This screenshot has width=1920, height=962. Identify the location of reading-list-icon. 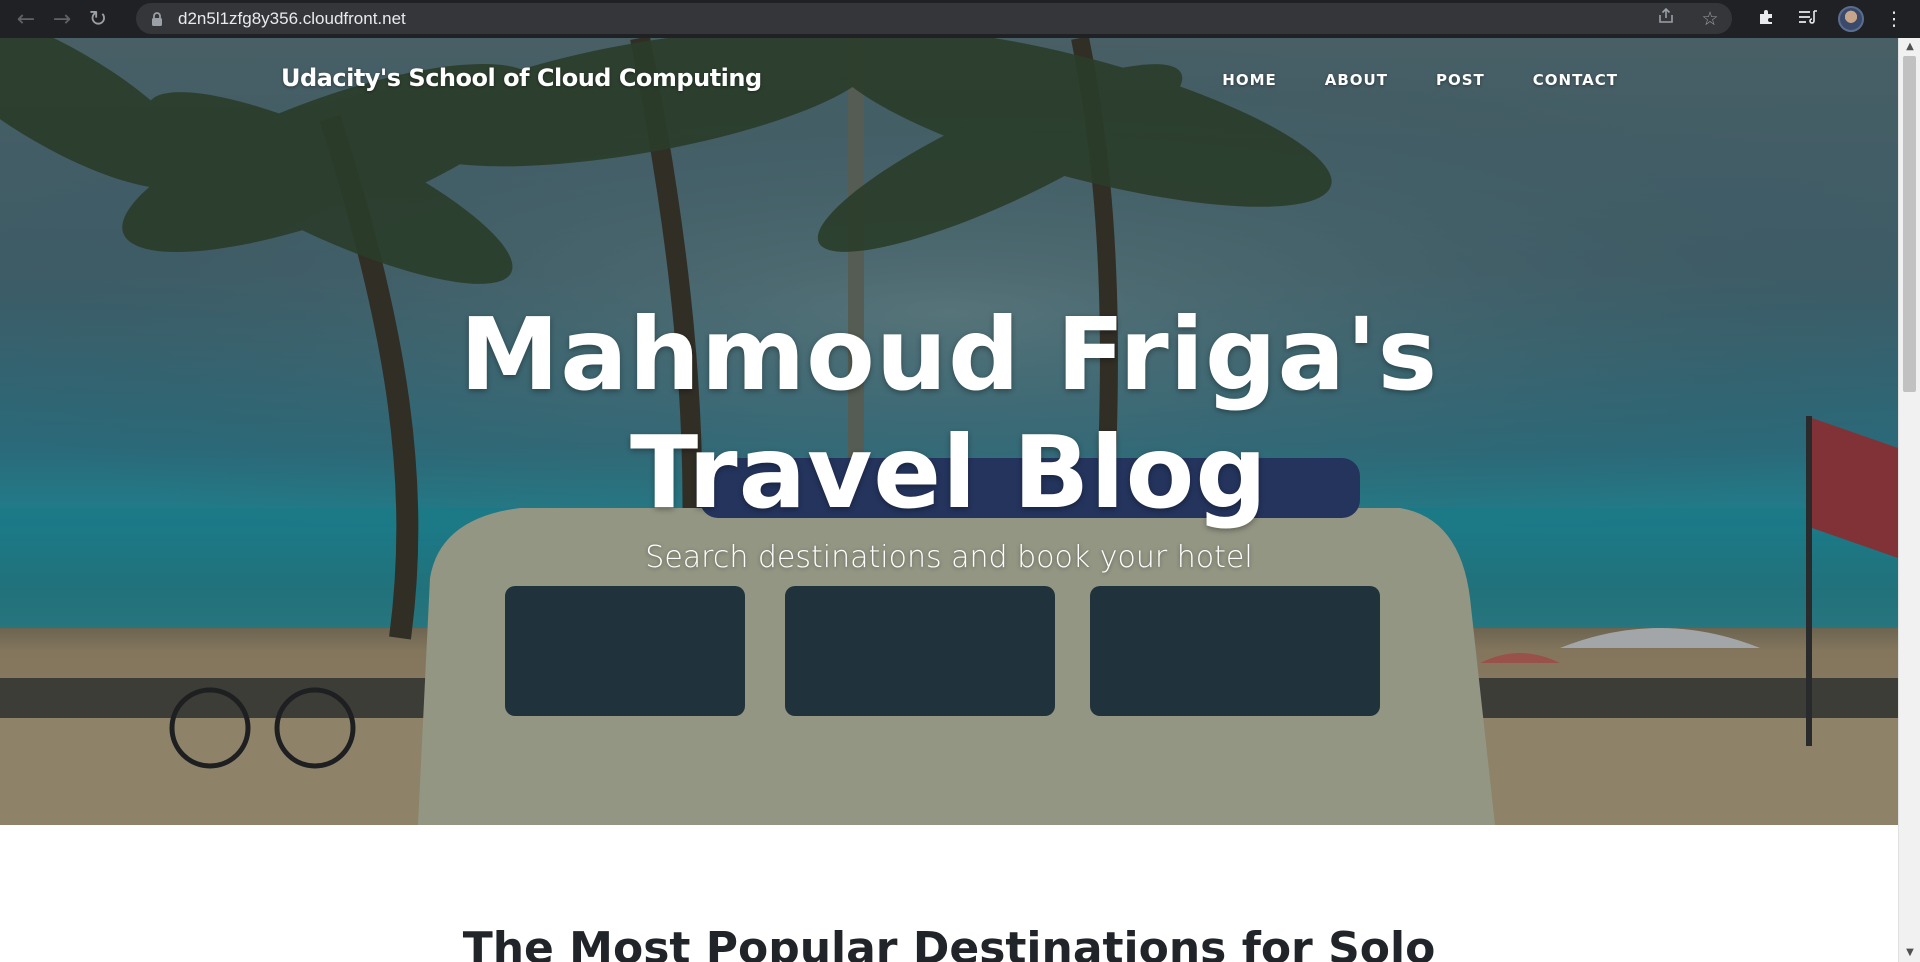
(1808, 19).